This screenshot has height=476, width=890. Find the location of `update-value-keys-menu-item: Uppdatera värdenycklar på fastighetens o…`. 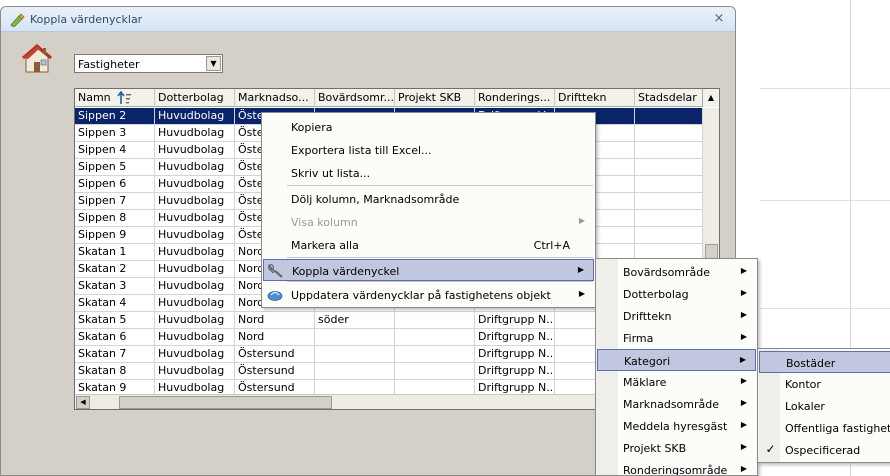

update-value-keys-menu-item: Uppdatera värdenycklar på fastighetens o… is located at coordinates (428, 295).